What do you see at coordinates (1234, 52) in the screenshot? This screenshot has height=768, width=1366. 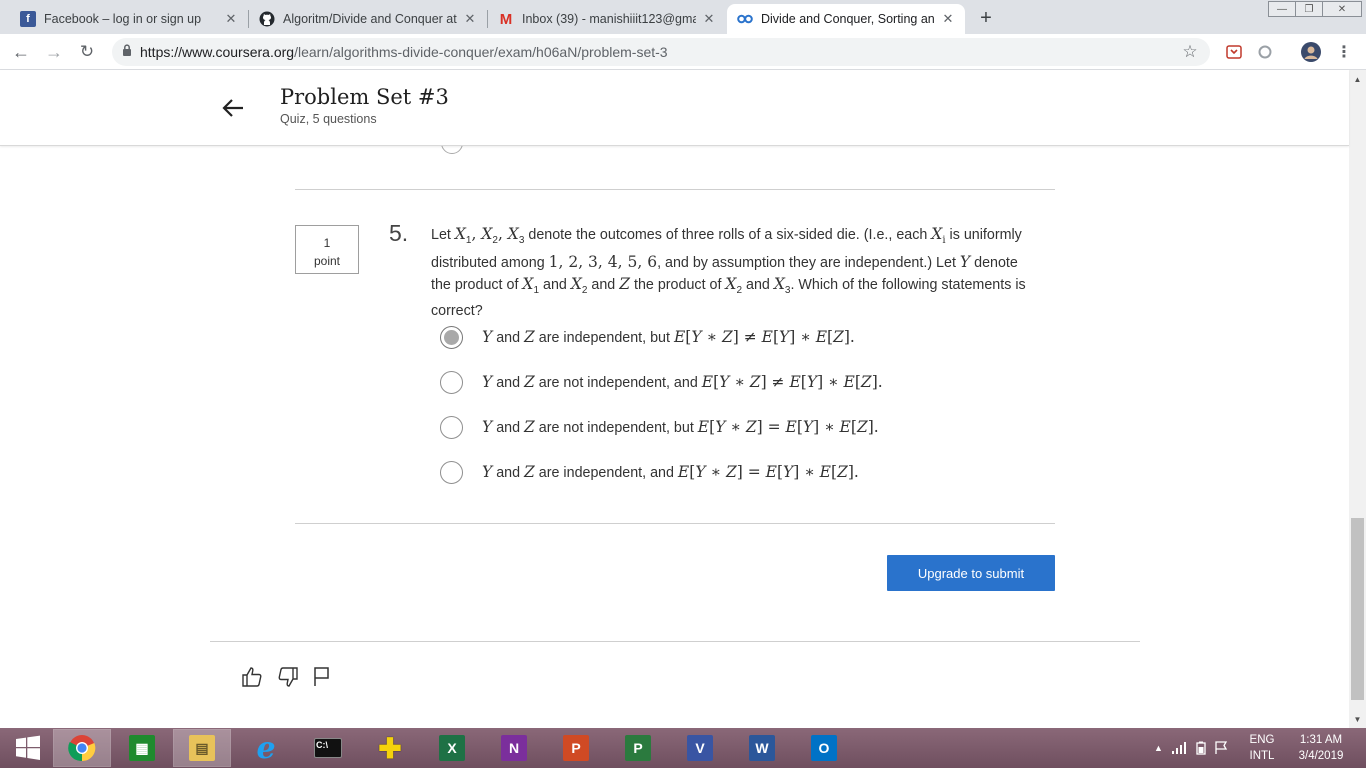 I see `pocket-extension-icon` at bounding box center [1234, 52].